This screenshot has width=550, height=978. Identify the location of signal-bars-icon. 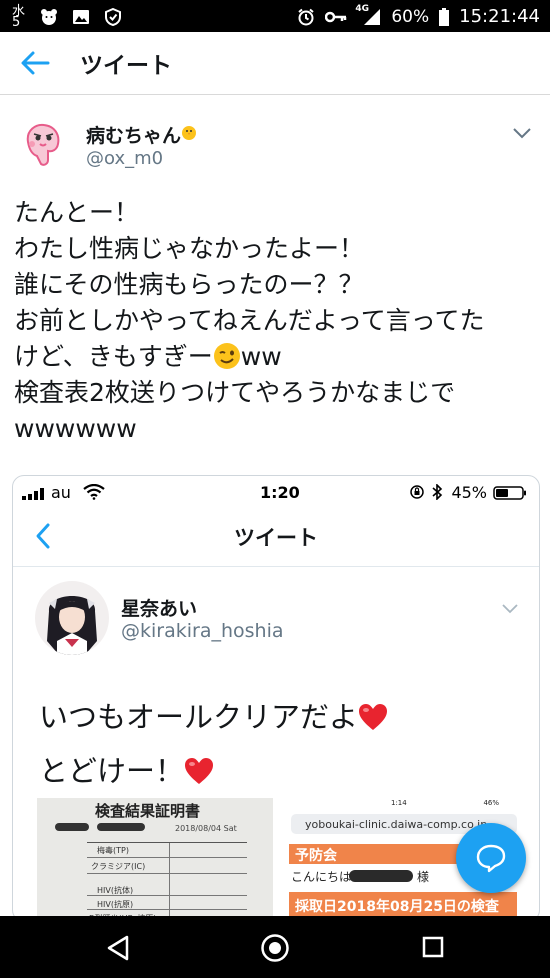
(33, 494).